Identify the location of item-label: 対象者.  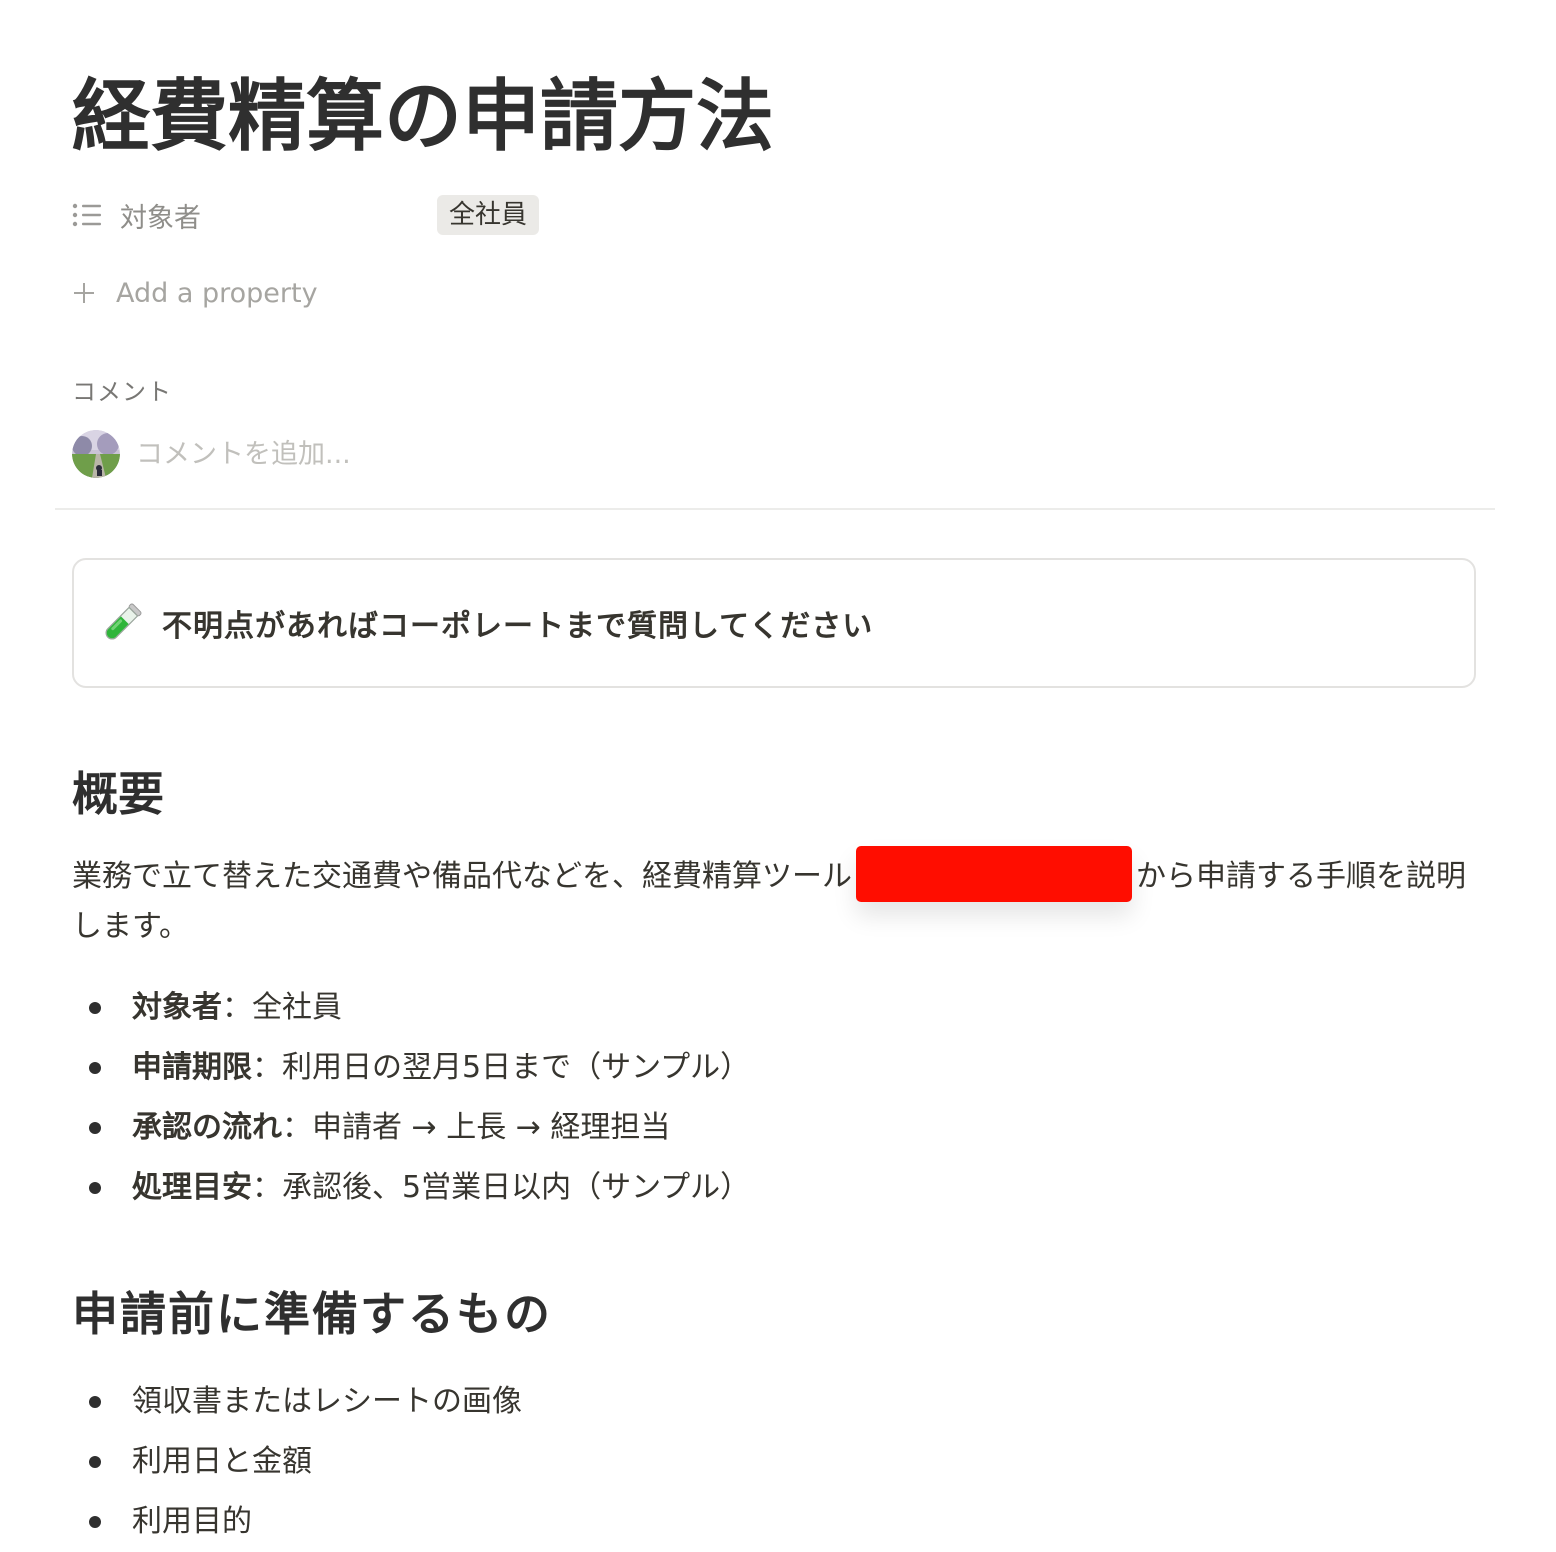
(177, 1007).